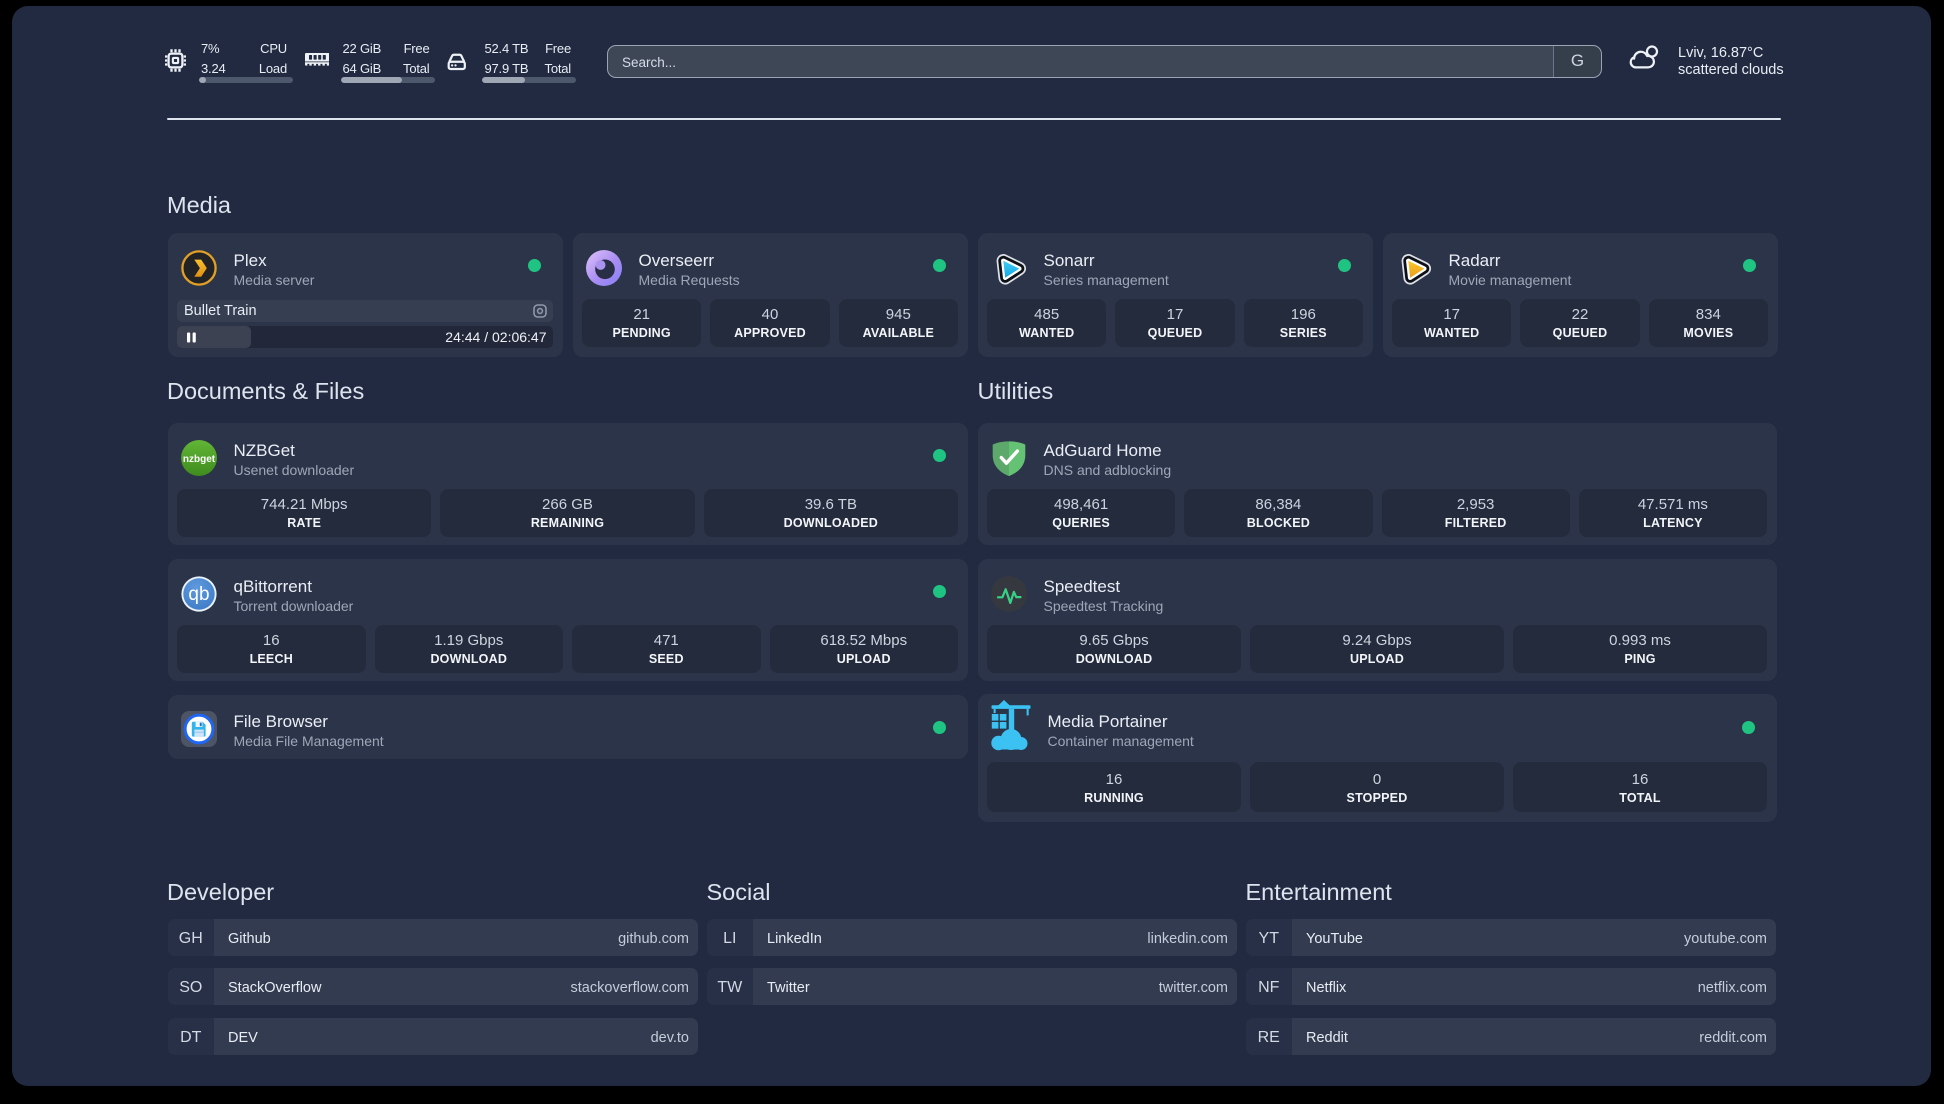  Describe the element at coordinates (198, 458) in the screenshot. I see `svg-text: nzbget` at that location.